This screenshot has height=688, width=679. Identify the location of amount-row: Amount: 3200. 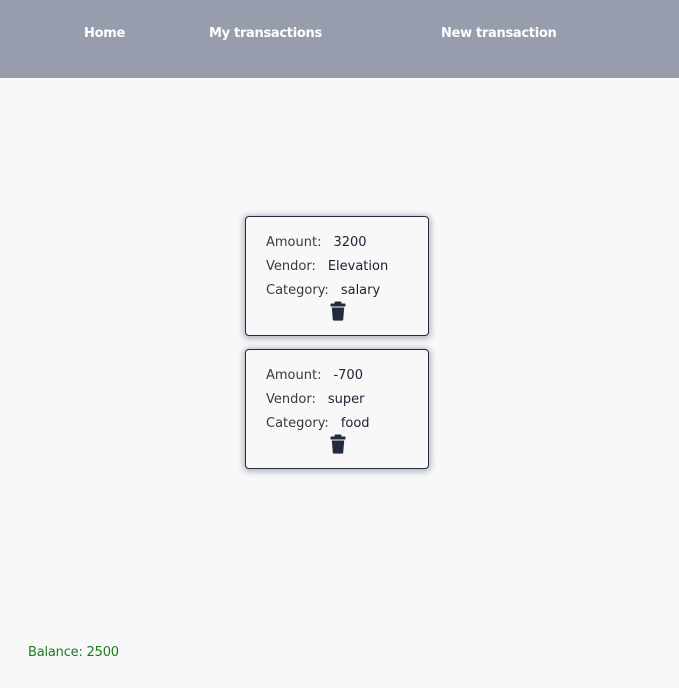
(316, 242).